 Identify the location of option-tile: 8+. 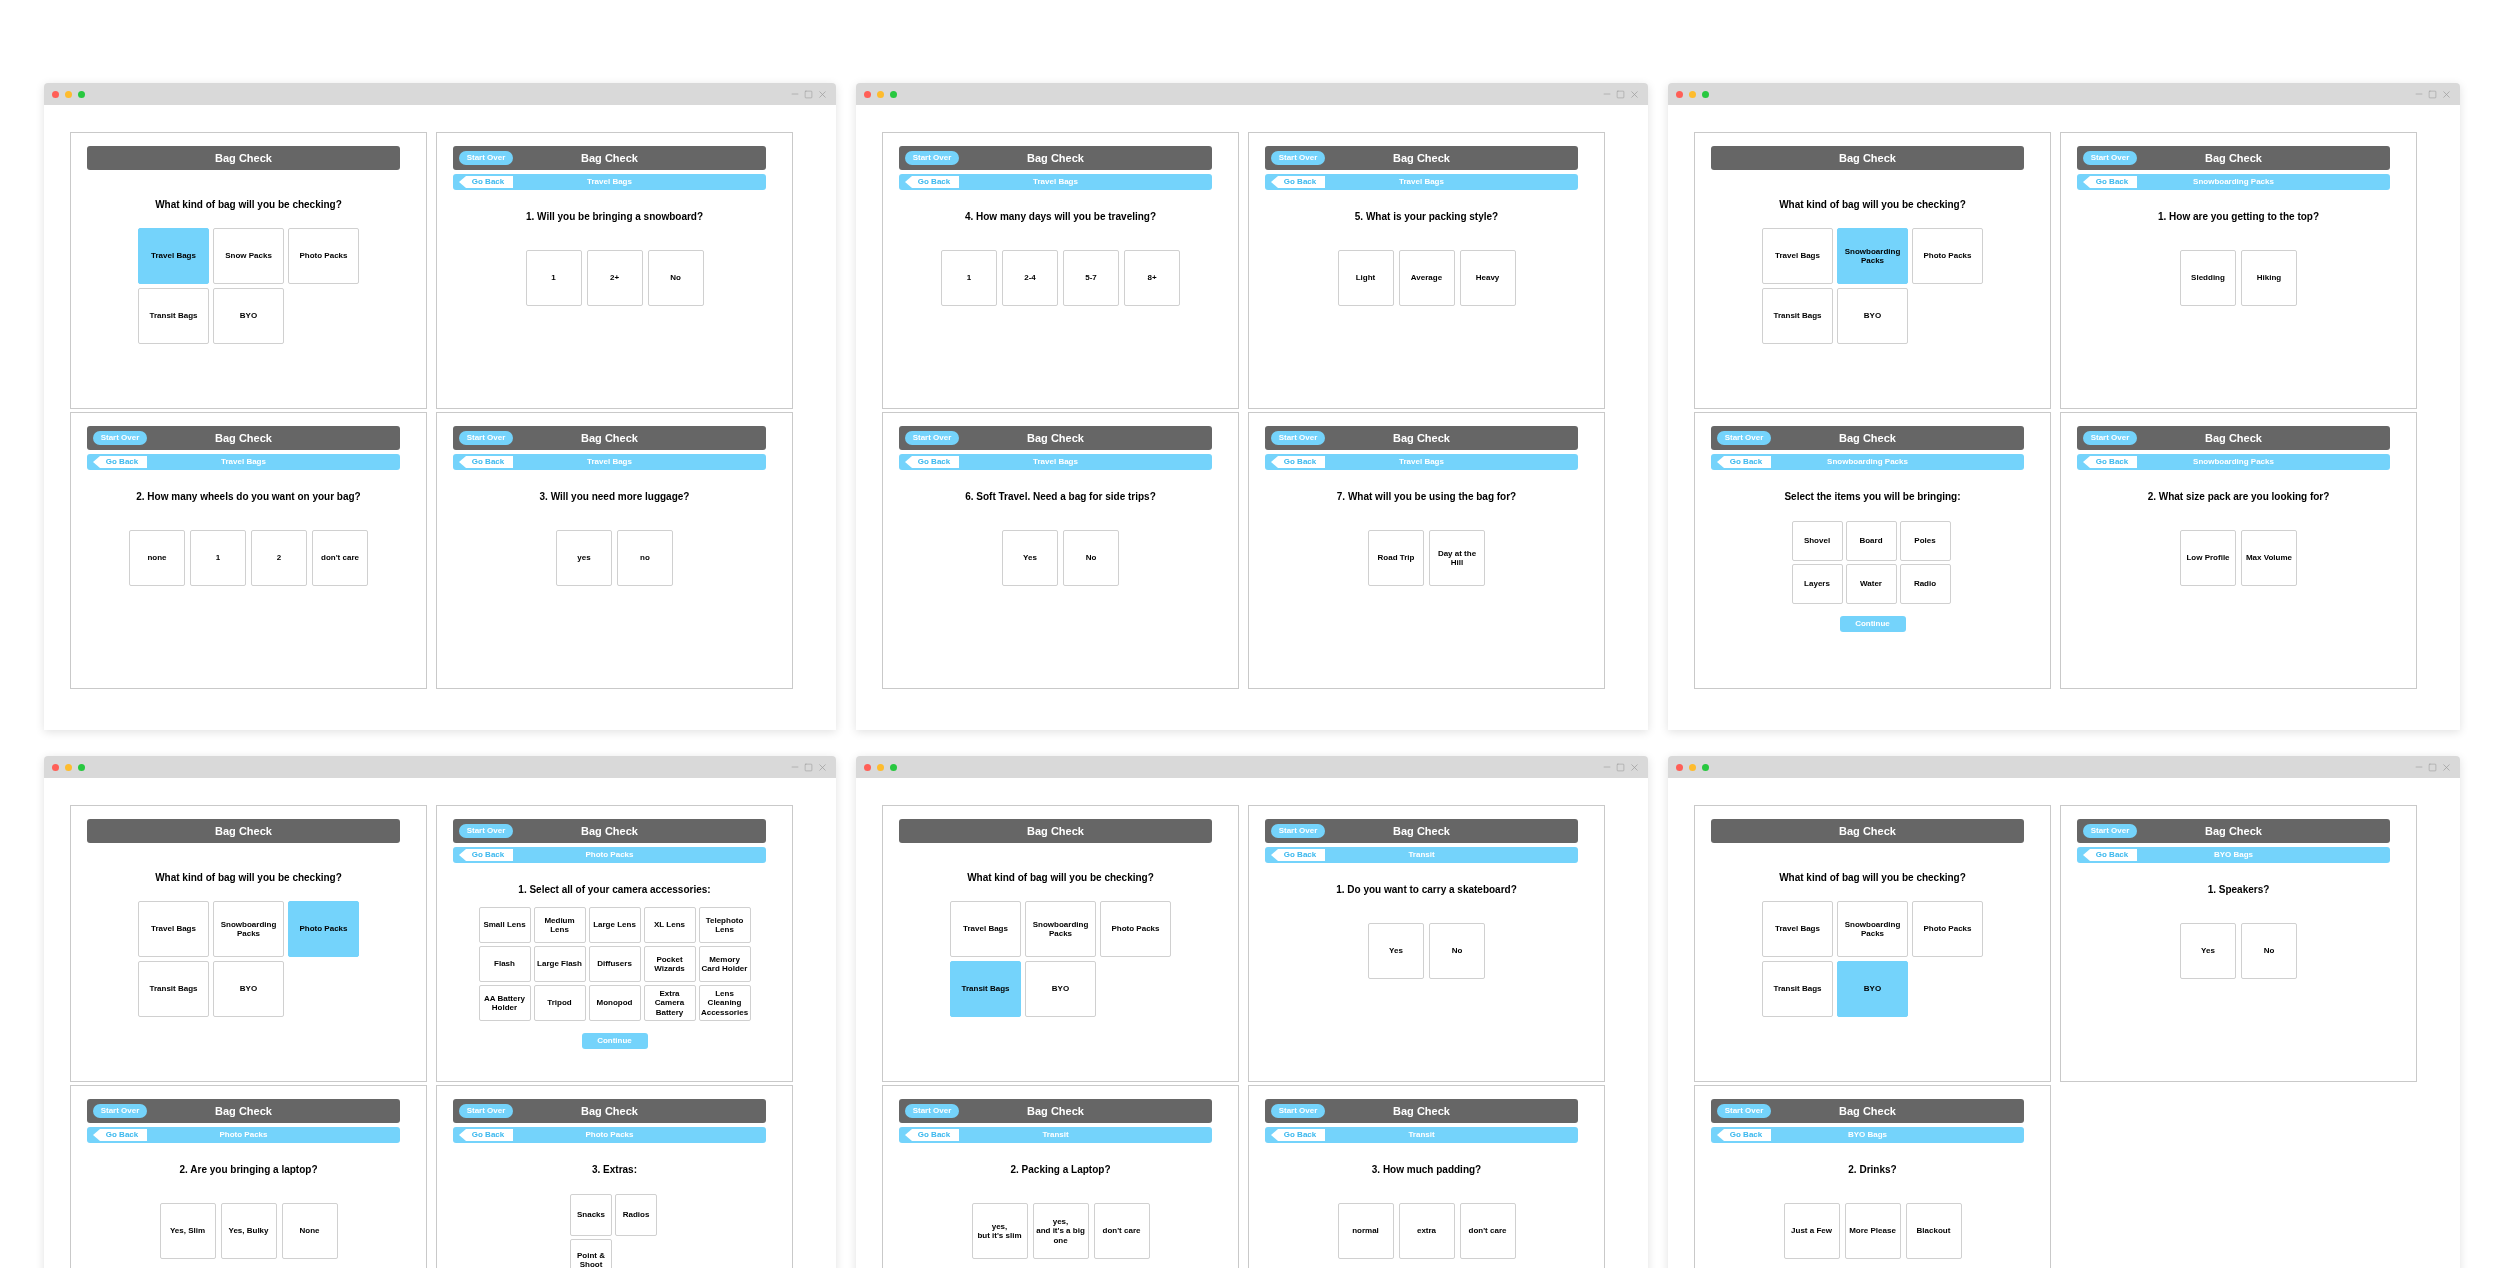
(1152, 278).